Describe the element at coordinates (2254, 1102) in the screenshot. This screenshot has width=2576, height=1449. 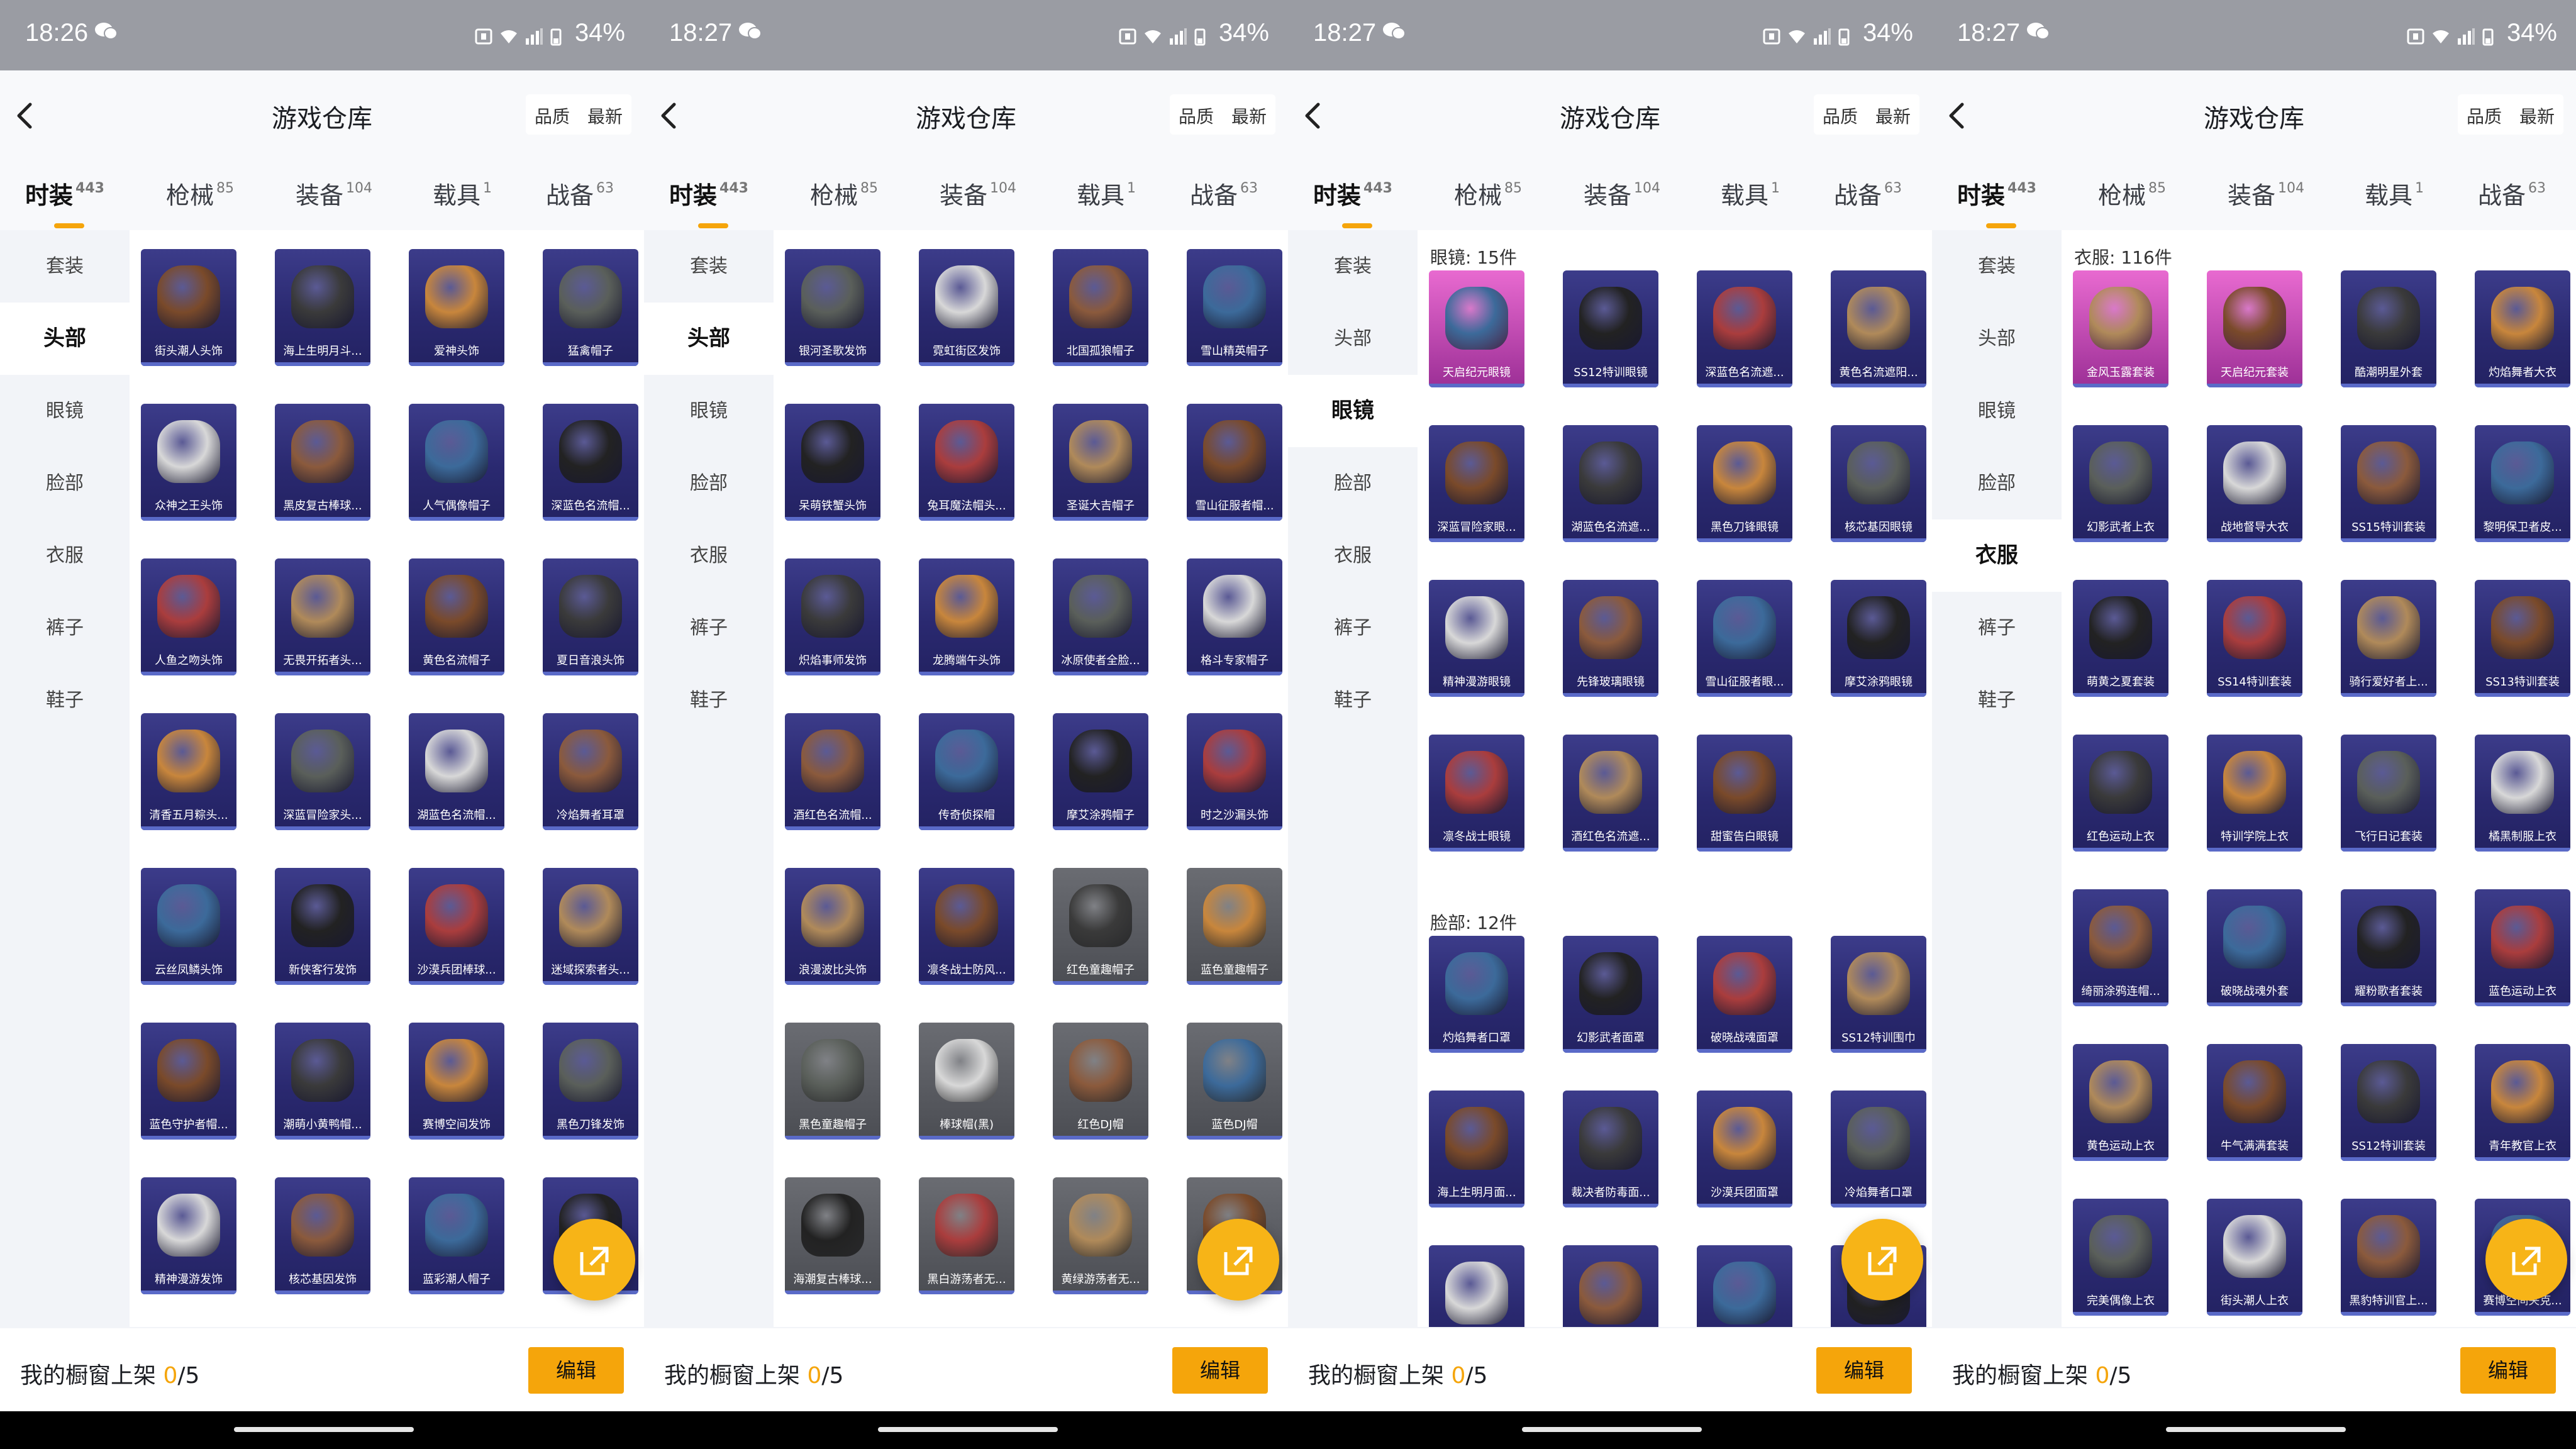
I see `item-card: 牛气满满套装` at that location.